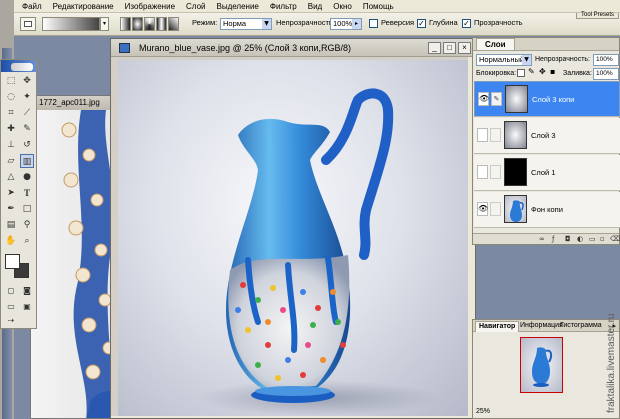 This screenshot has height=419, width=620. What do you see at coordinates (547, 210) in the screenshot?
I see `layer-row-fon-kopi: 👁 Фон копи` at bounding box center [547, 210].